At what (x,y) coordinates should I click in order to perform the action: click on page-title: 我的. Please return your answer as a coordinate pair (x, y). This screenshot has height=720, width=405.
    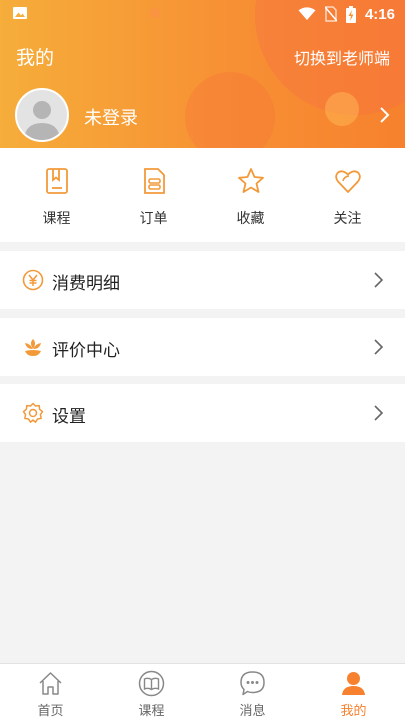
    Looking at the image, I should click on (35, 58).